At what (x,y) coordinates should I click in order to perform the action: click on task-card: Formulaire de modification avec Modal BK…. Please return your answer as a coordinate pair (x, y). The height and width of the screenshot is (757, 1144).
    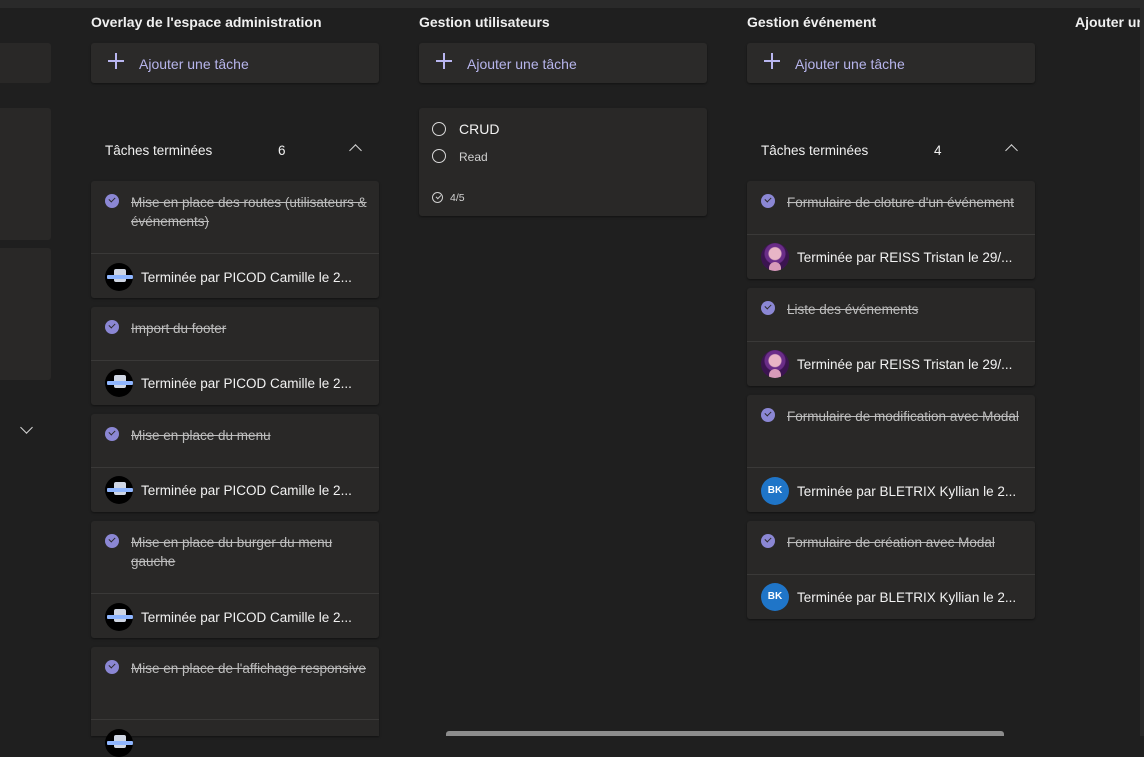
    Looking at the image, I should click on (891, 453).